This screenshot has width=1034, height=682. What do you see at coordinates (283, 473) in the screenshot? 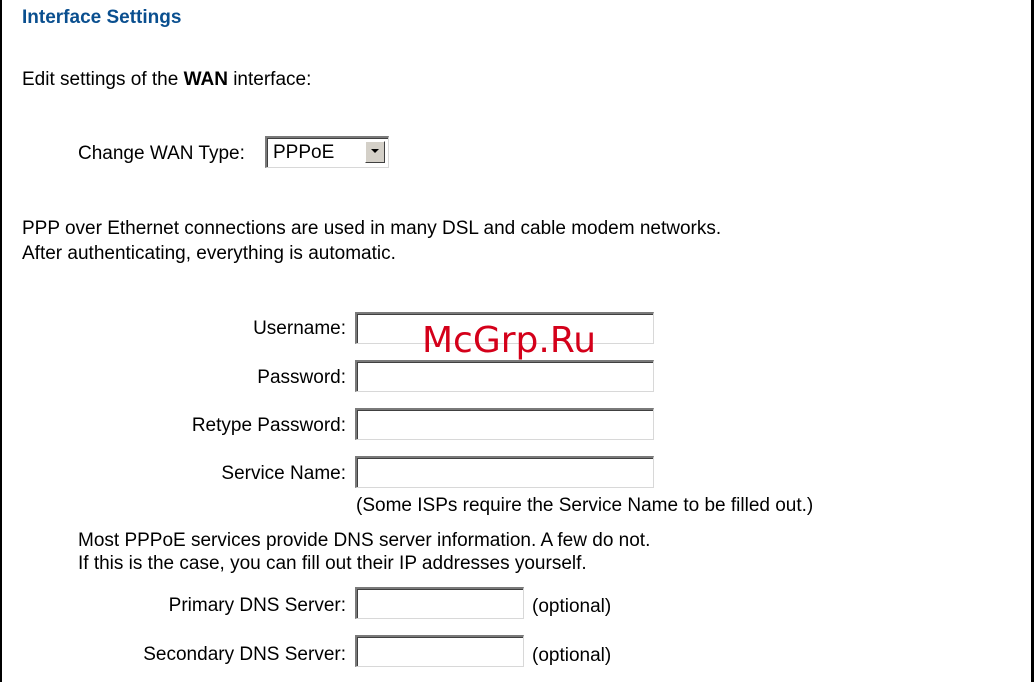
I see `service-name-label: Service Name:` at bounding box center [283, 473].